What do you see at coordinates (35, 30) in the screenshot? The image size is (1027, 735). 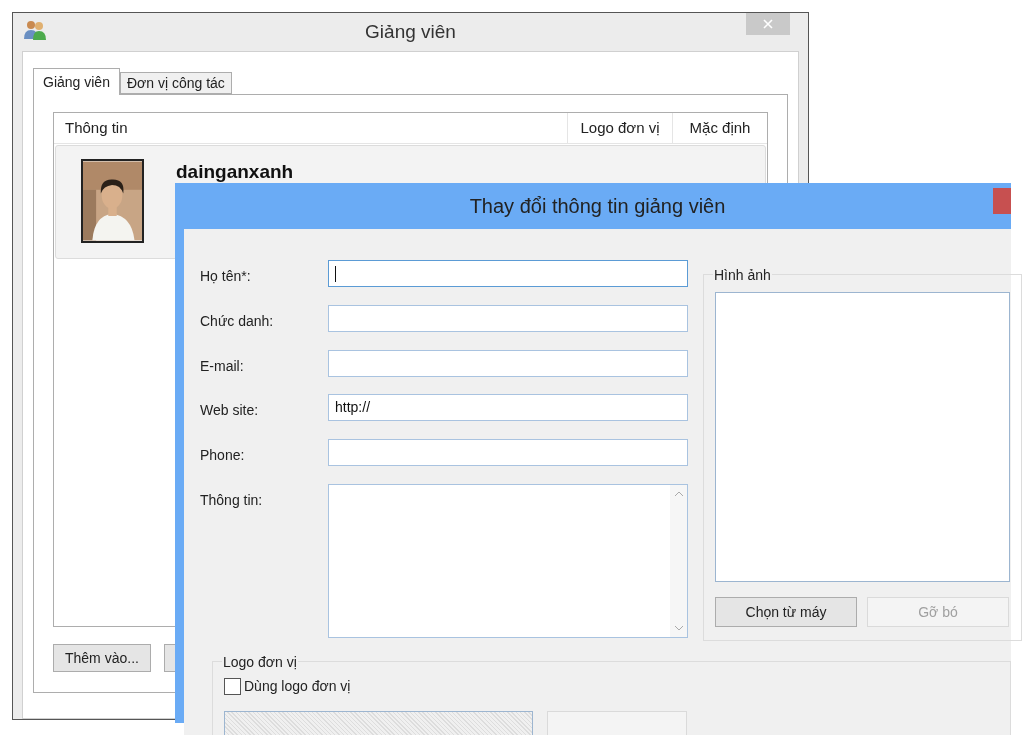 I see `people-icon` at bounding box center [35, 30].